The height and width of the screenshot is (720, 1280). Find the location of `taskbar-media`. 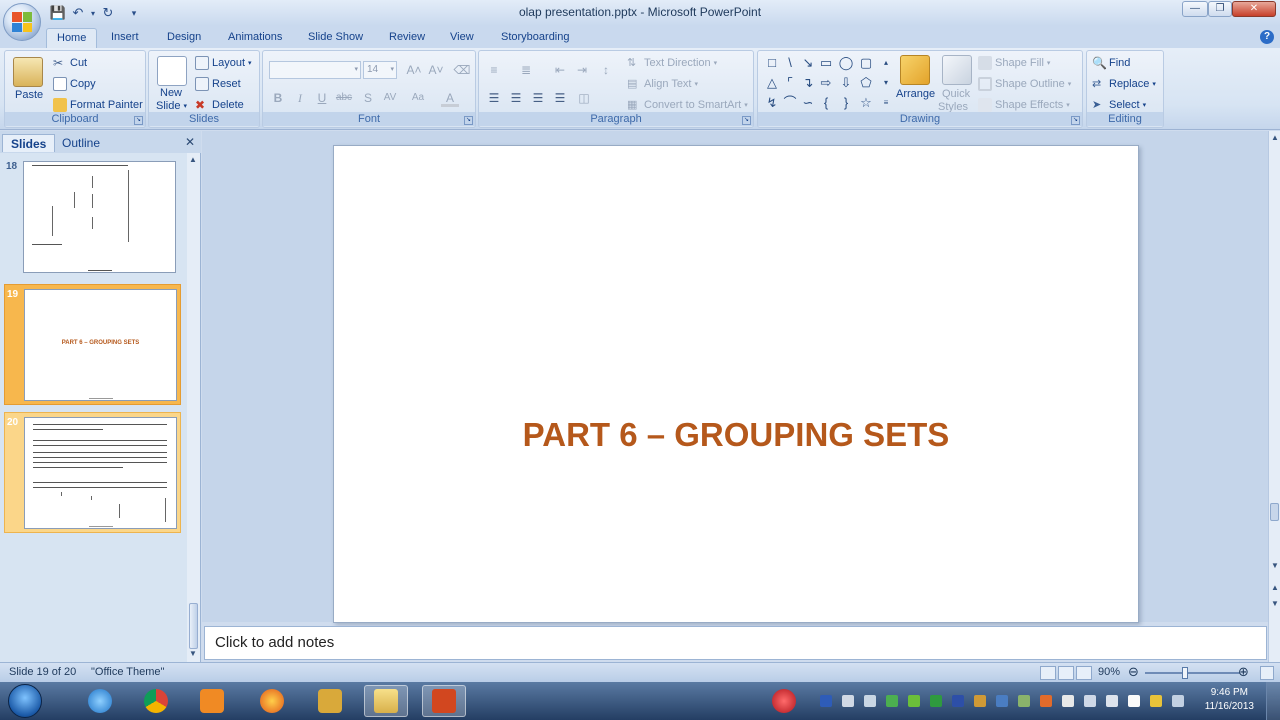

taskbar-media is located at coordinates (212, 701).